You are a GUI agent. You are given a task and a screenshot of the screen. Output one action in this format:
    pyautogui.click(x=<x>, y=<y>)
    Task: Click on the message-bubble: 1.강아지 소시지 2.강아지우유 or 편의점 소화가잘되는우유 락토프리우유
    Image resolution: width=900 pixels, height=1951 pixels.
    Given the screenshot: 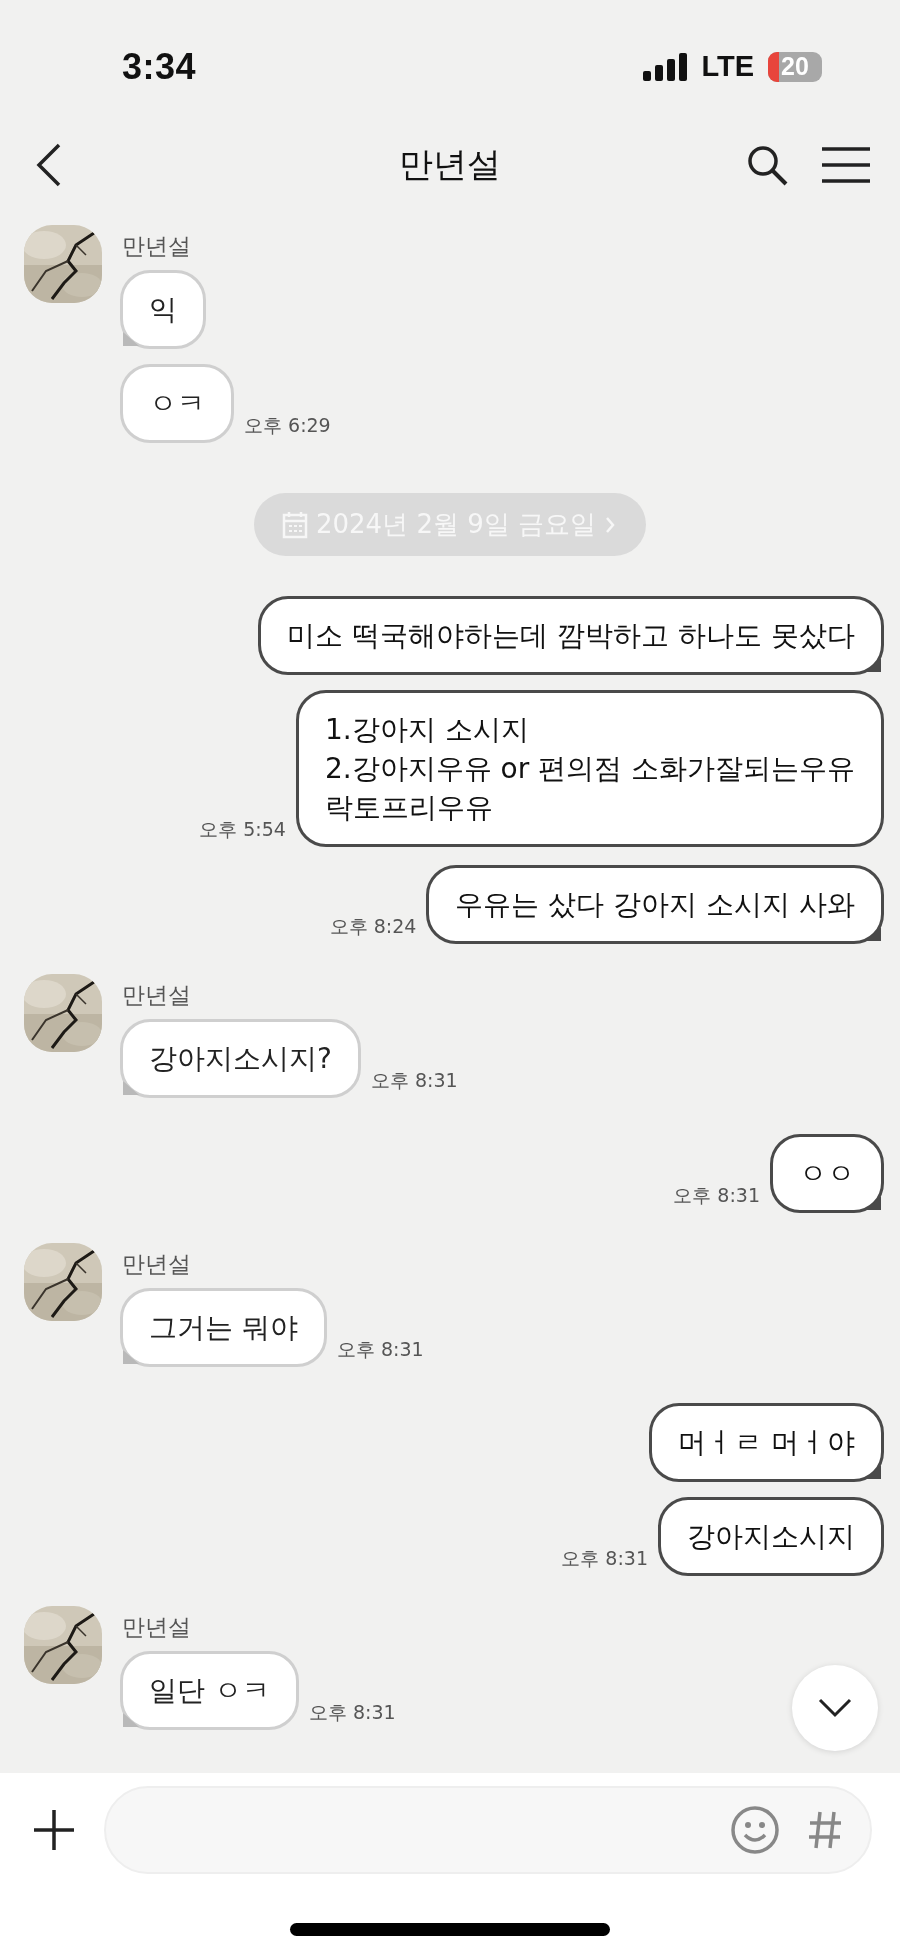 What is the action you would take?
    pyautogui.click(x=589, y=768)
    